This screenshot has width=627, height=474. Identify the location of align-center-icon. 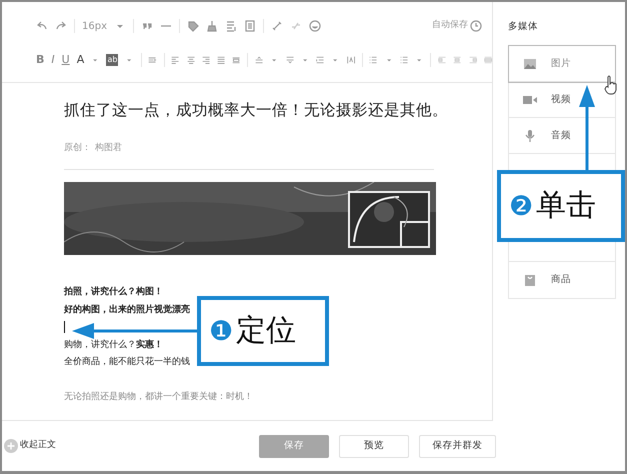
(190, 60).